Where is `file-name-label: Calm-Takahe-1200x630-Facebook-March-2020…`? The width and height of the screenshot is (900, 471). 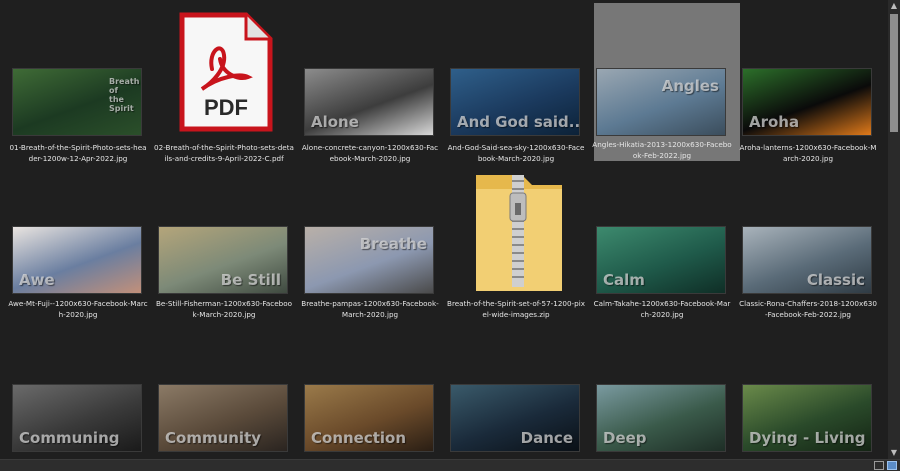 file-name-label: Calm-Takahe-1200x630-Facebook-March-2020… is located at coordinates (662, 309).